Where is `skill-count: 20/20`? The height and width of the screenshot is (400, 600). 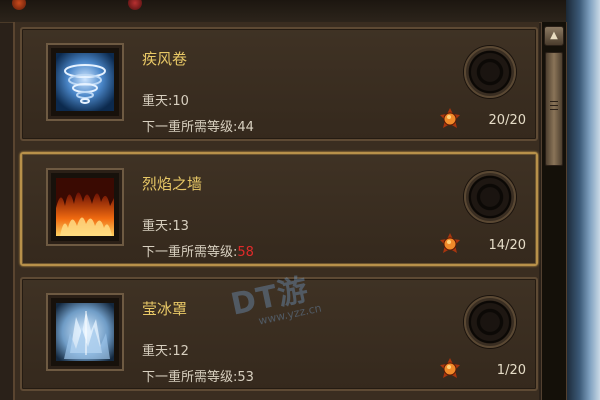 skill-count: 20/20 is located at coordinates (507, 120).